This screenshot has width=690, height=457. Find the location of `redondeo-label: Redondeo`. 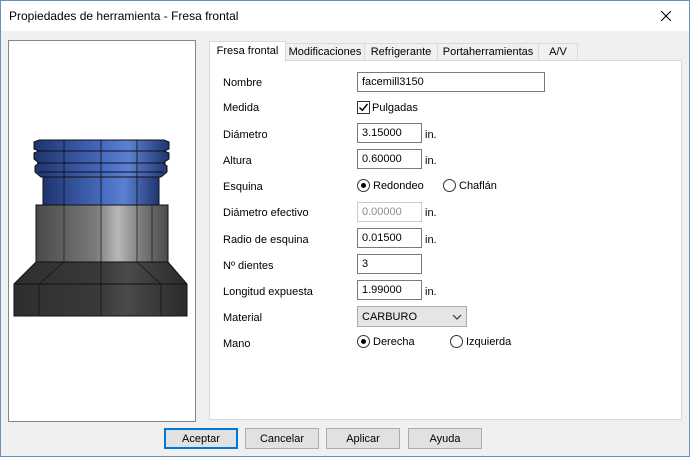

redondeo-label: Redondeo is located at coordinates (398, 186).